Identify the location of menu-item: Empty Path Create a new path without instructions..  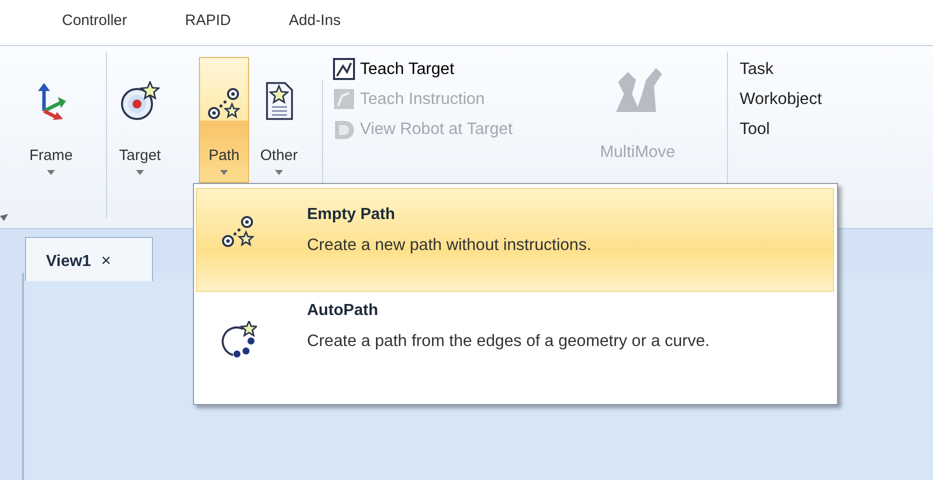
(515, 240).